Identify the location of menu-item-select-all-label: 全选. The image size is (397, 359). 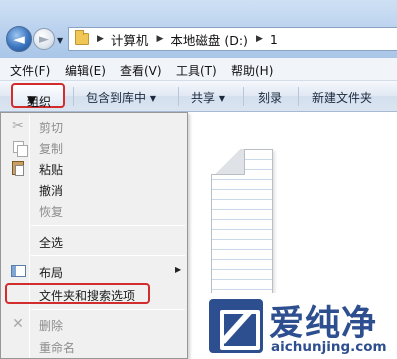
(51, 243).